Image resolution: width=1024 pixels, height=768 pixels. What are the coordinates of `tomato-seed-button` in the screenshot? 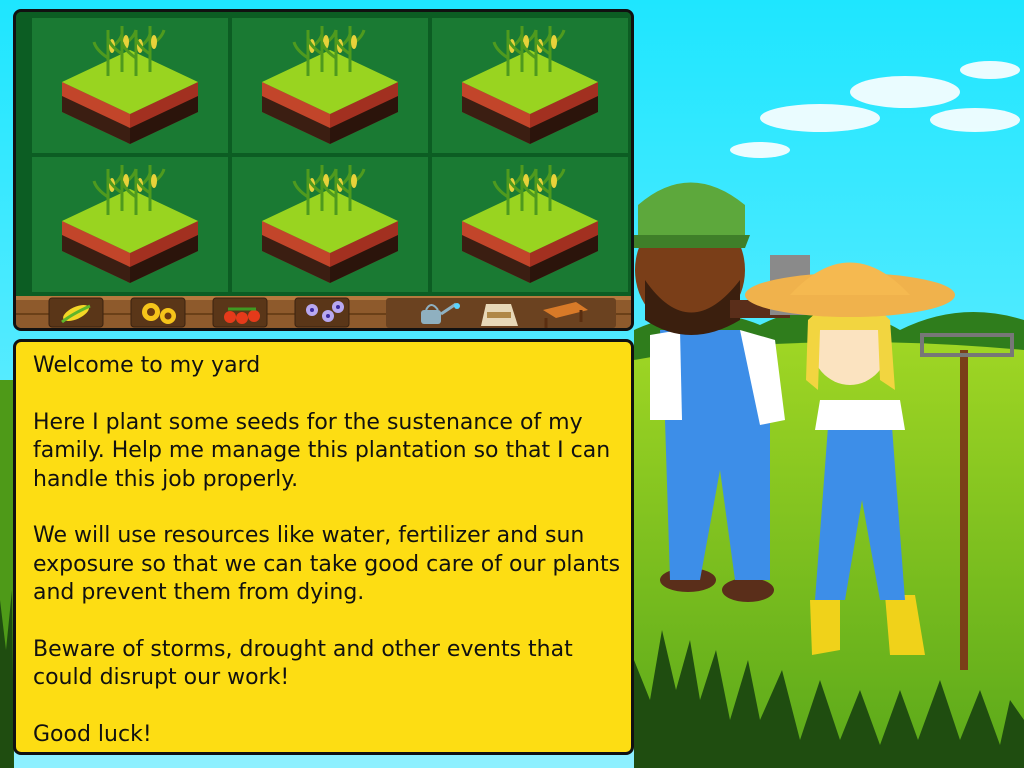 It's located at (240, 312).